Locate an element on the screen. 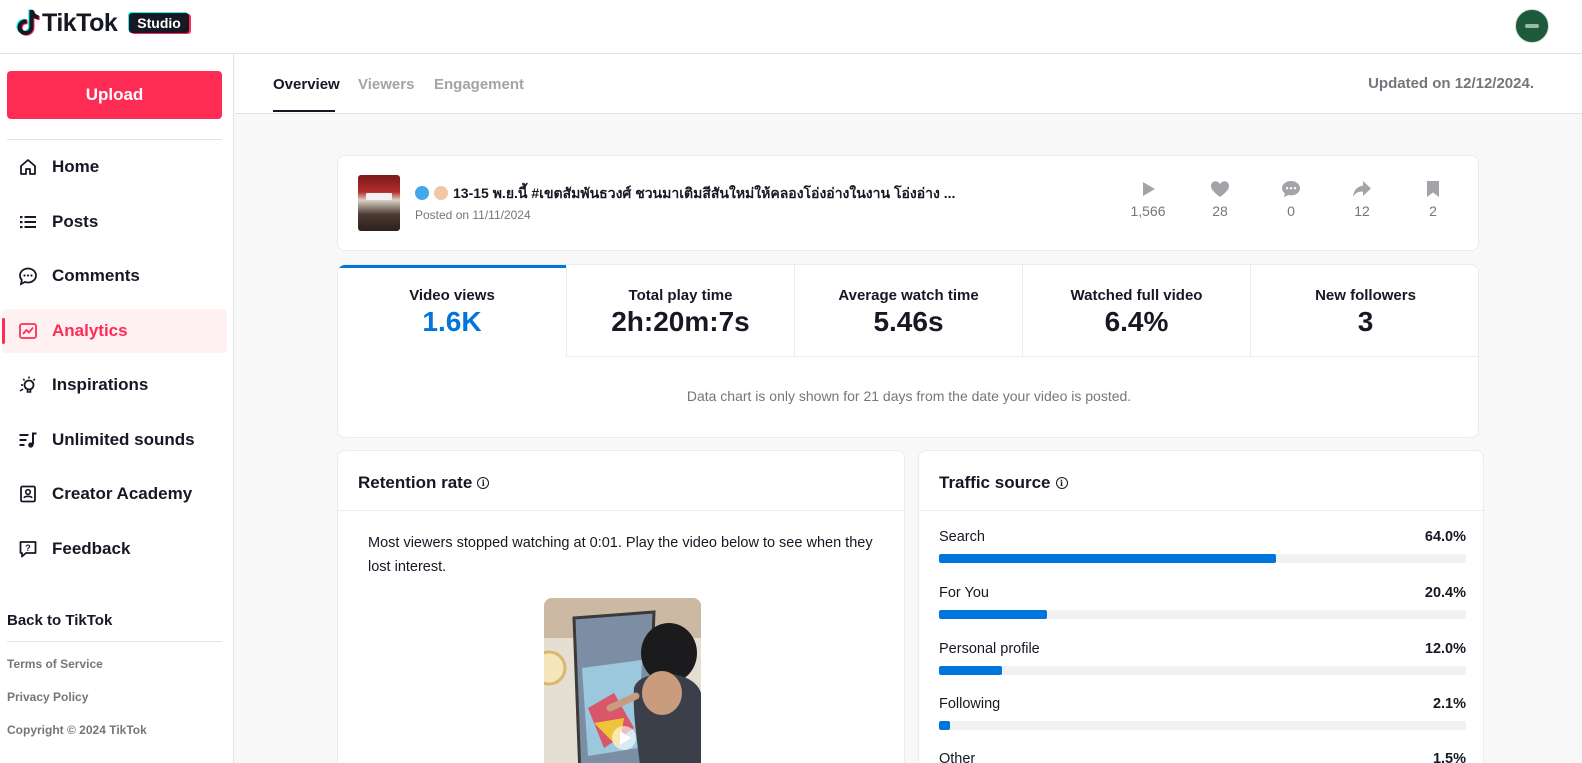  metric-label: New followers is located at coordinates (1365, 295).